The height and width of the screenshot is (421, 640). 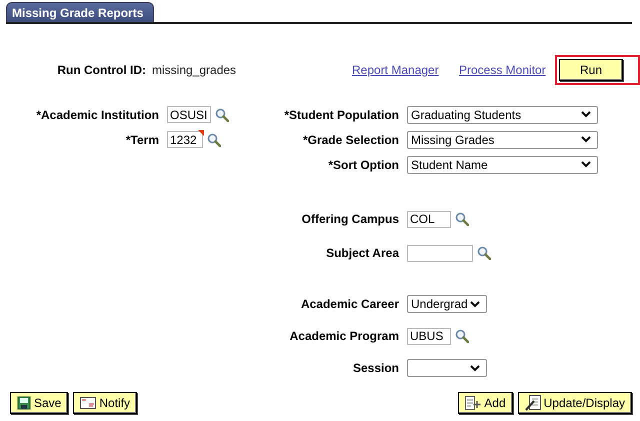 I want to click on field-label: Session, so click(x=376, y=368).